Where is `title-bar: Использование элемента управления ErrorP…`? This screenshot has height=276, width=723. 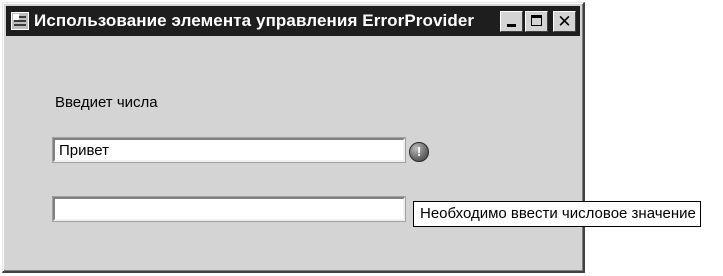
title-bar: Использование элемента управления ErrorP… is located at coordinates (293, 21).